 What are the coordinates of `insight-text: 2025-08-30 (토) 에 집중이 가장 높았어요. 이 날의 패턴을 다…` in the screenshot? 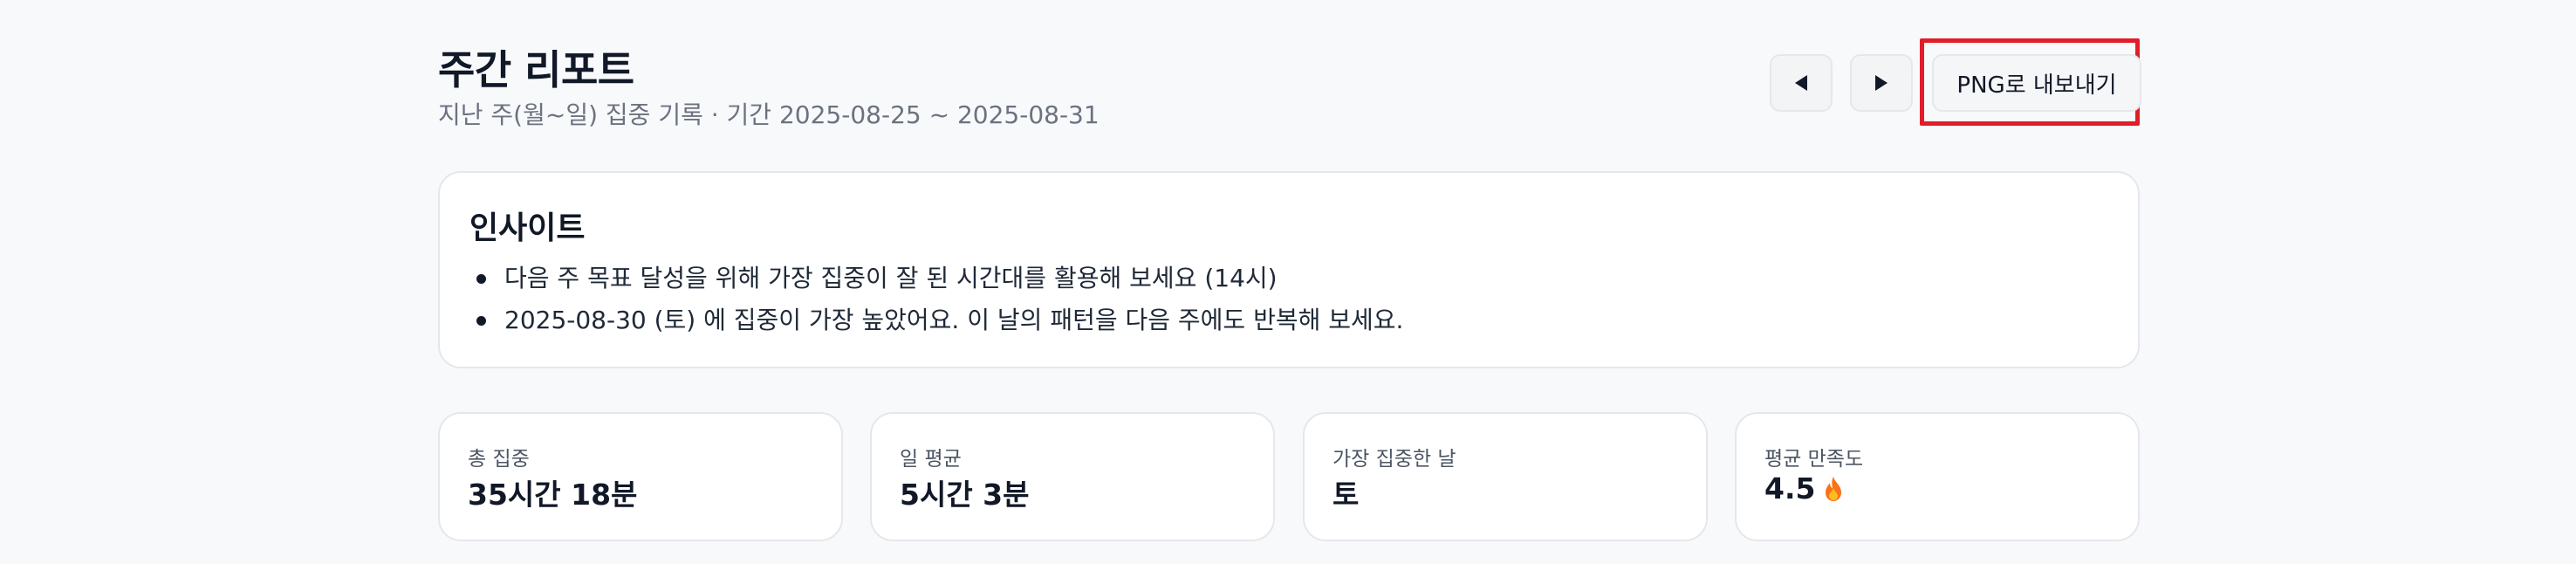 It's located at (954, 320).